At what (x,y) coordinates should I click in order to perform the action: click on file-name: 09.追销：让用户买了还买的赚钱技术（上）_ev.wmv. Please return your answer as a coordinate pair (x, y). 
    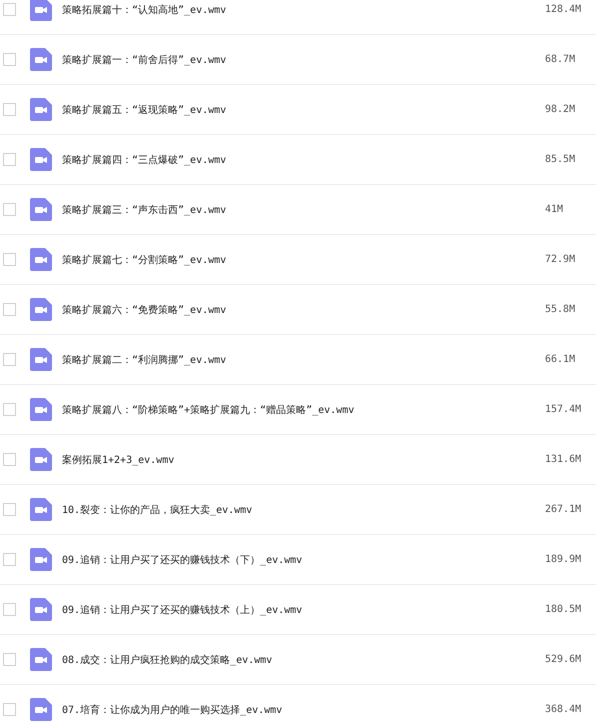
    Looking at the image, I should click on (182, 609).